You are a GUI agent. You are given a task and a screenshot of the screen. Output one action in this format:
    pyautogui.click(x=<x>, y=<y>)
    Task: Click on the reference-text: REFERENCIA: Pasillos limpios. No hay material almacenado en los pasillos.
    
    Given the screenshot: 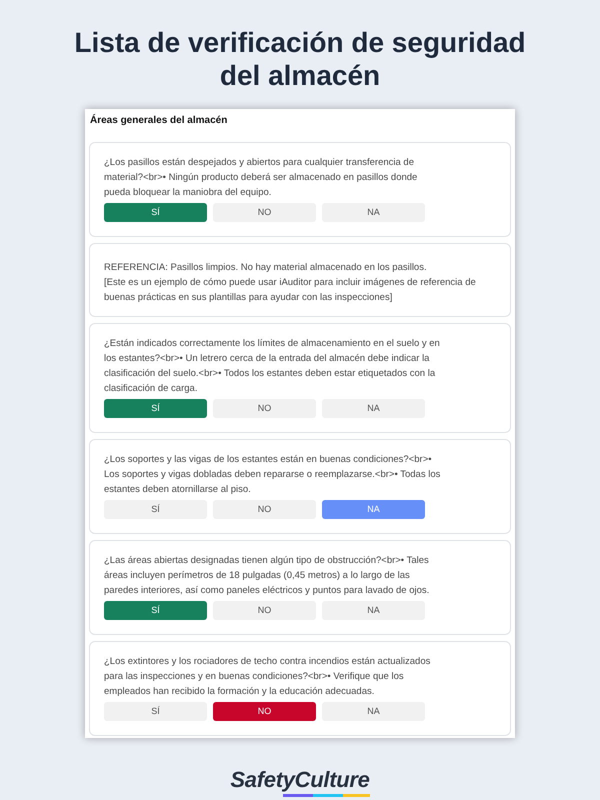 What is the action you would take?
    pyautogui.click(x=266, y=268)
    